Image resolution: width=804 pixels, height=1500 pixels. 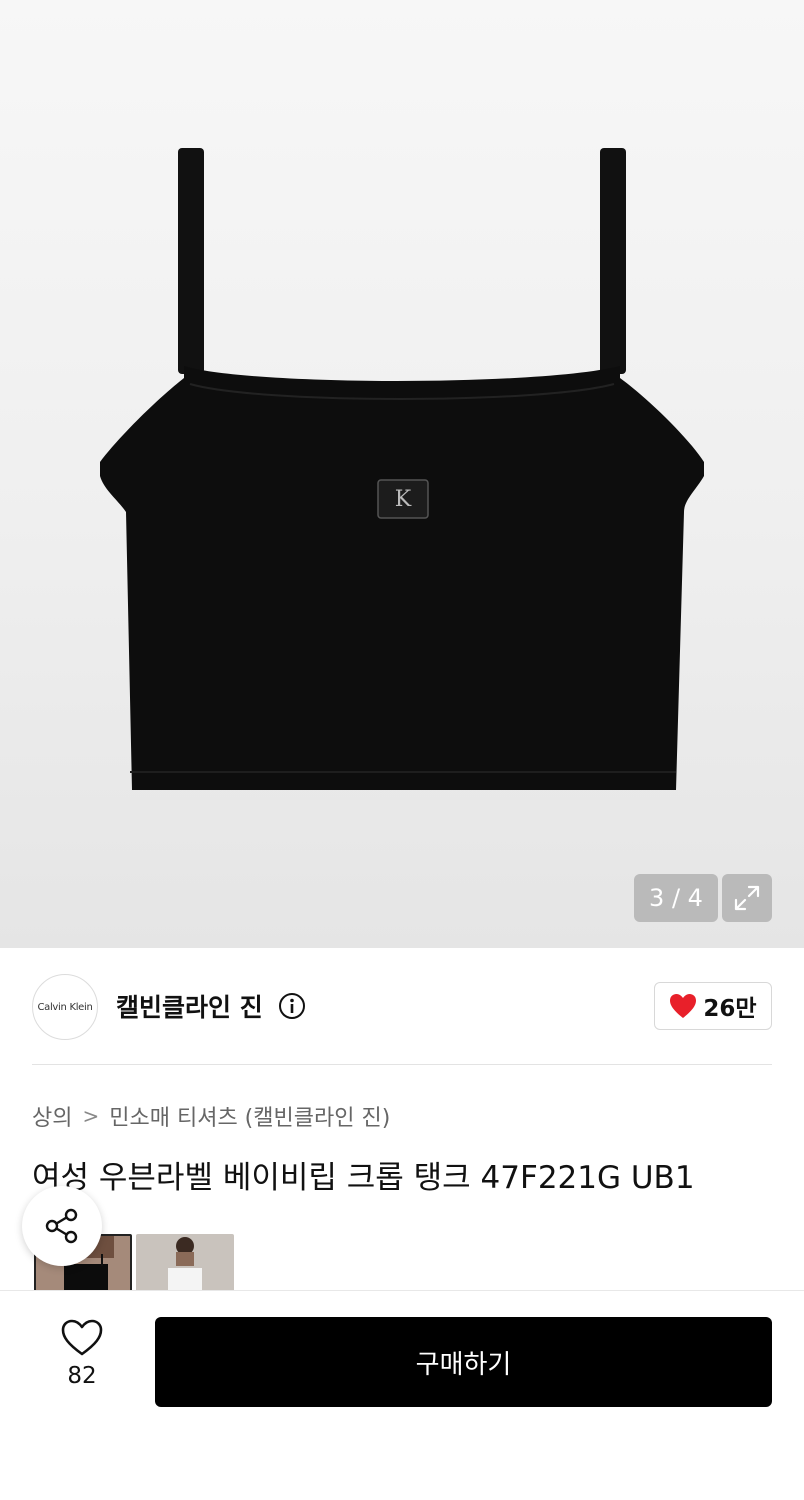 I want to click on color-thumbnail-white, so click(x=185, y=1263).